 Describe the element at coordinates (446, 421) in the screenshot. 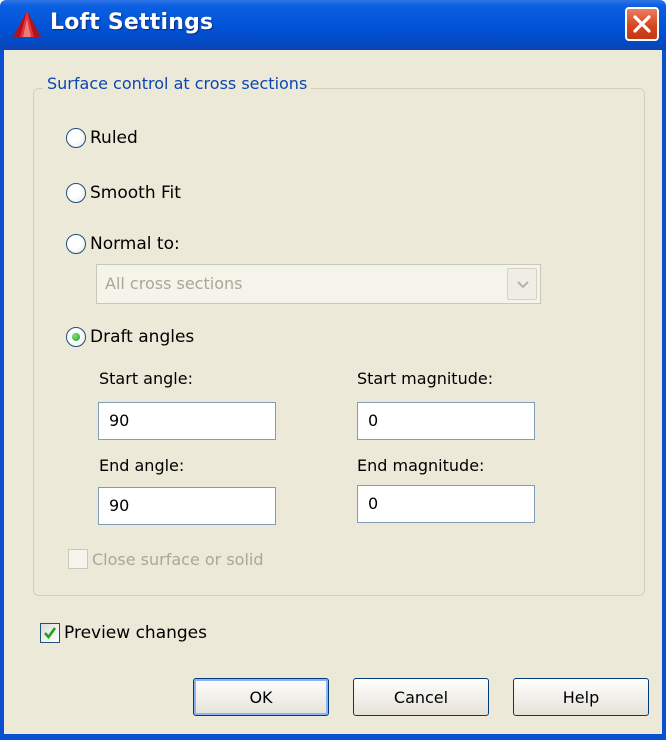

I see `start-magnitude-input: 0` at that location.